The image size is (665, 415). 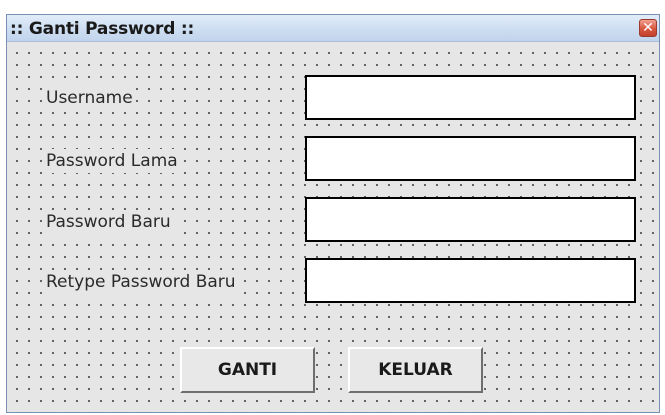 I want to click on password-baru-field, so click(x=470, y=219).